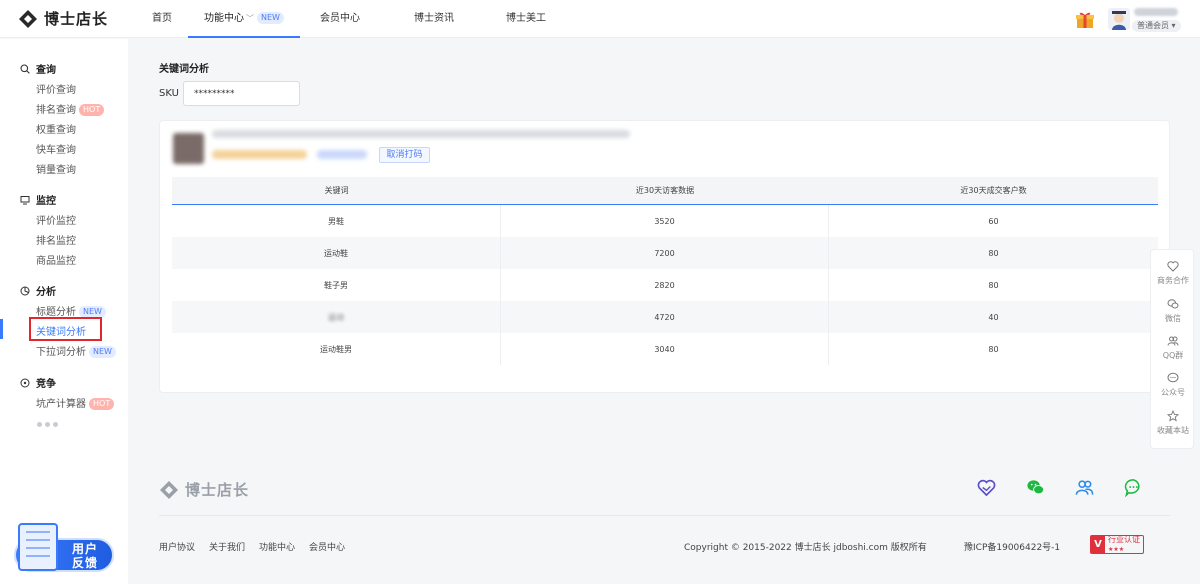 The height and width of the screenshot is (584, 1200). Describe the element at coordinates (1173, 355) in the screenshot. I see `float-label: QQ群` at that location.